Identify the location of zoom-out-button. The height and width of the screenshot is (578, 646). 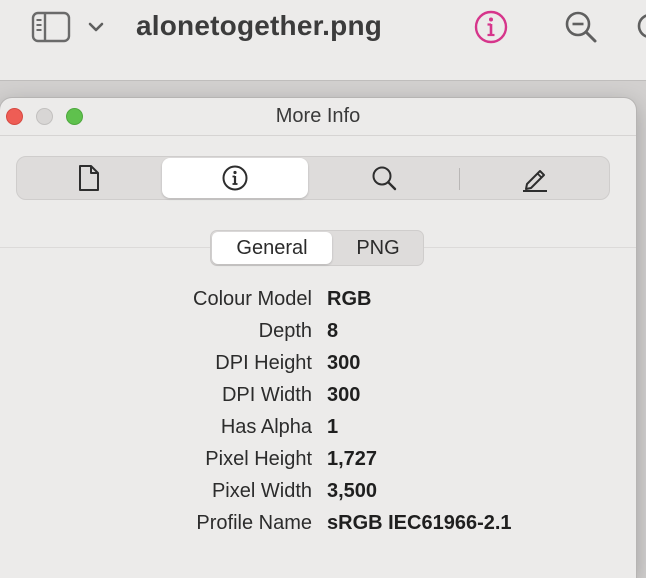
(581, 27).